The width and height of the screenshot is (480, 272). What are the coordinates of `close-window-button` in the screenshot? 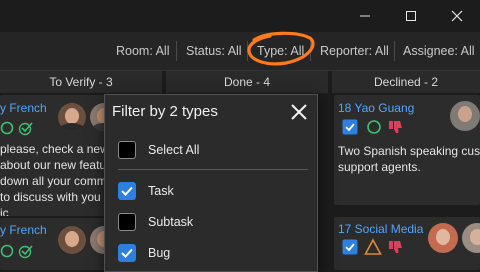 It's located at (457, 16).